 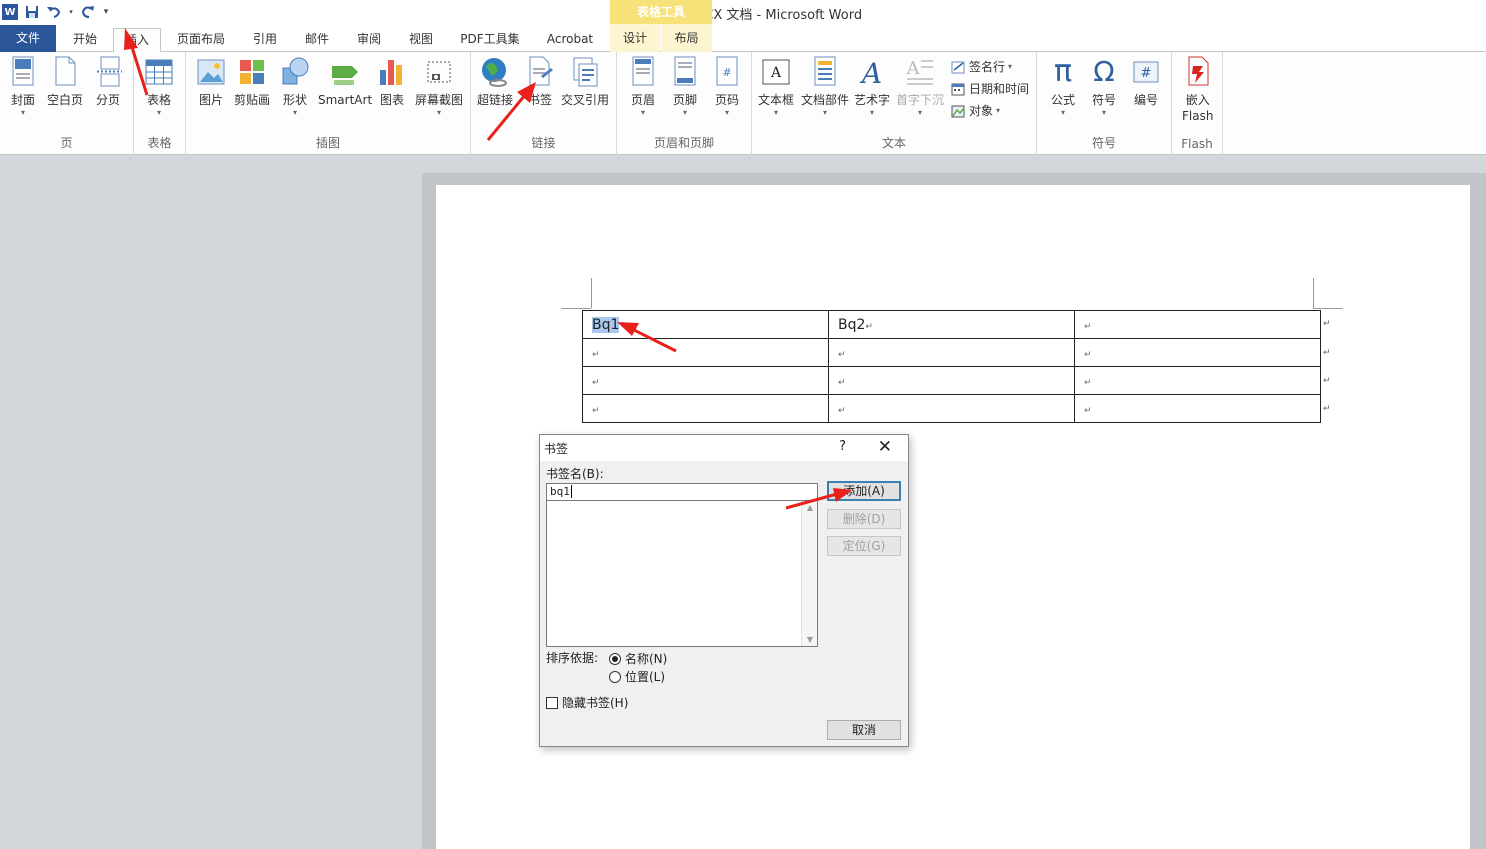 What do you see at coordinates (570, 40) in the screenshot?
I see `tab-acrobat: Acrobat` at bounding box center [570, 40].